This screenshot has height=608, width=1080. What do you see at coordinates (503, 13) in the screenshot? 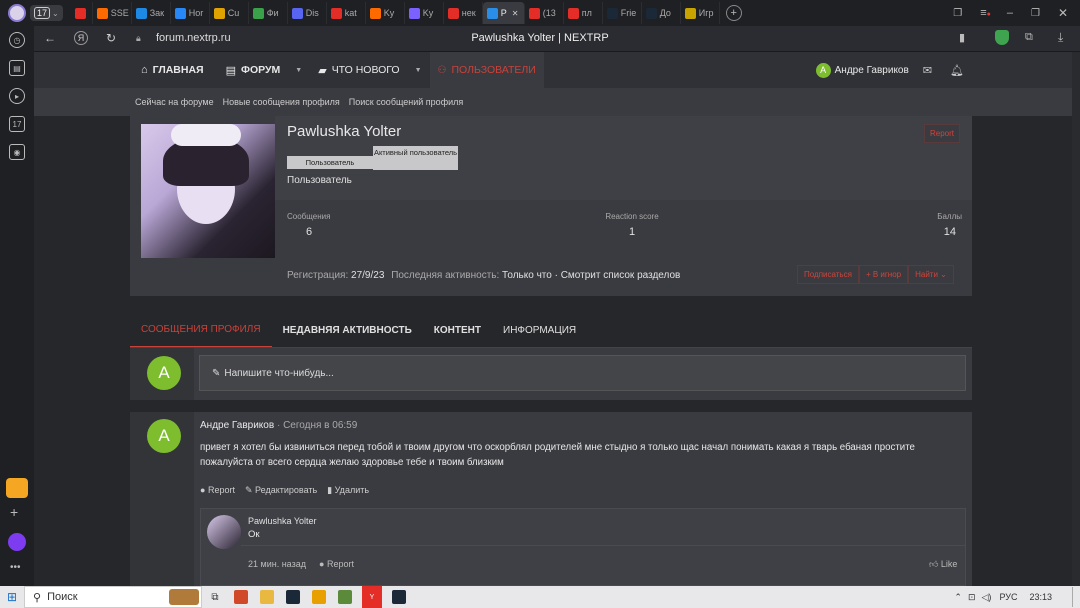
I see `browser-tab: P ✕` at bounding box center [503, 13].